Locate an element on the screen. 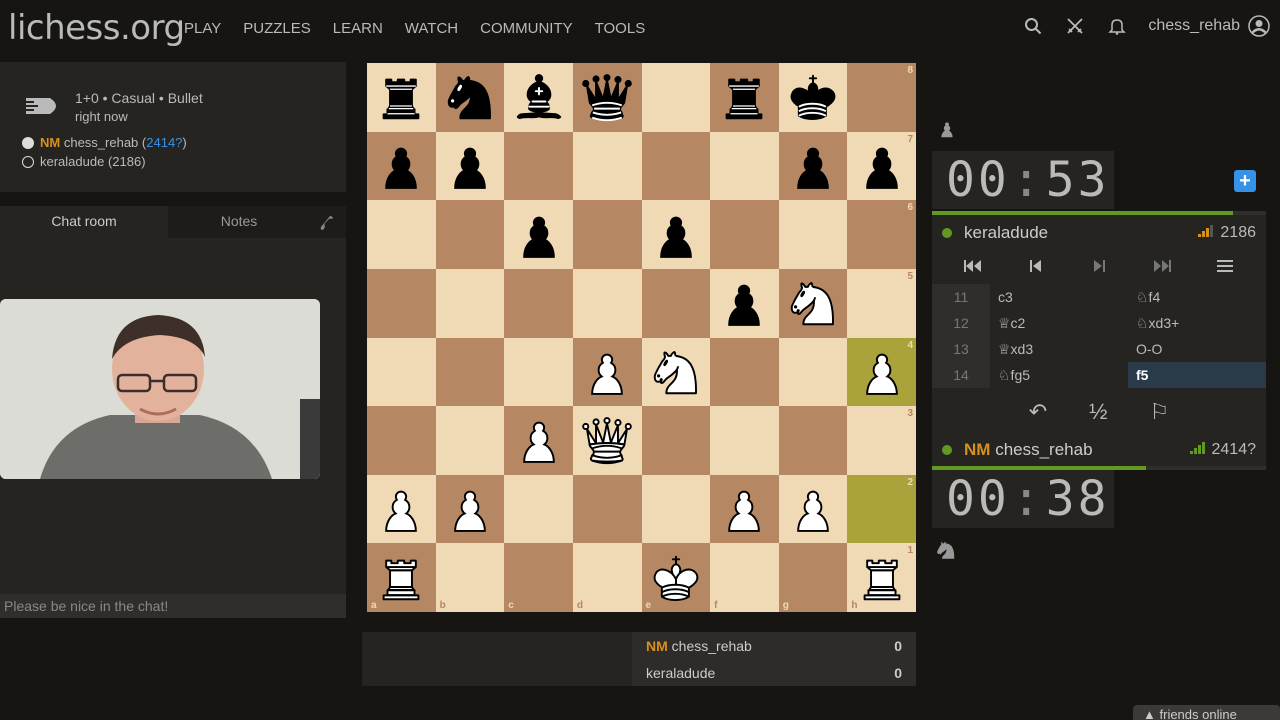 This screenshot has height=720, width=1280. move-black: ♘f4 is located at coordinates (1197, 297).